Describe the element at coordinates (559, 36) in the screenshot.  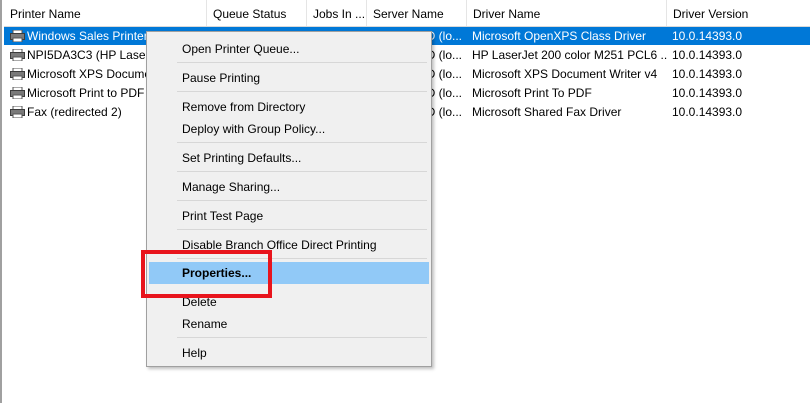
I see `cell-driver: Microsoft OpenXPS Class Driver` at that location.